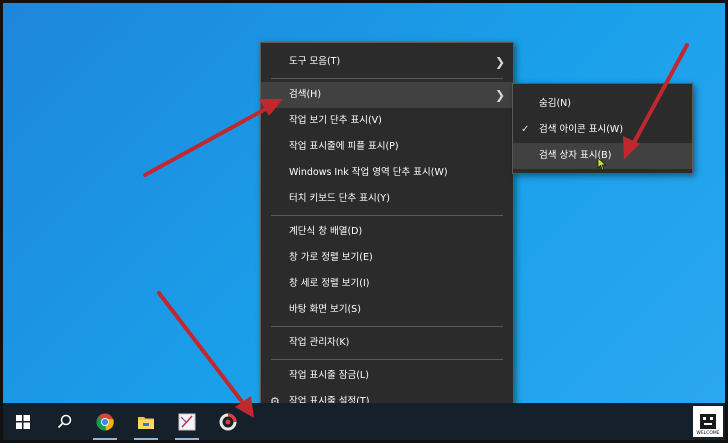 The image size is (728, 443). Describe the element at coordinates (208, 140) in the screenshot. I see `arrow-to-search-item` at that location.